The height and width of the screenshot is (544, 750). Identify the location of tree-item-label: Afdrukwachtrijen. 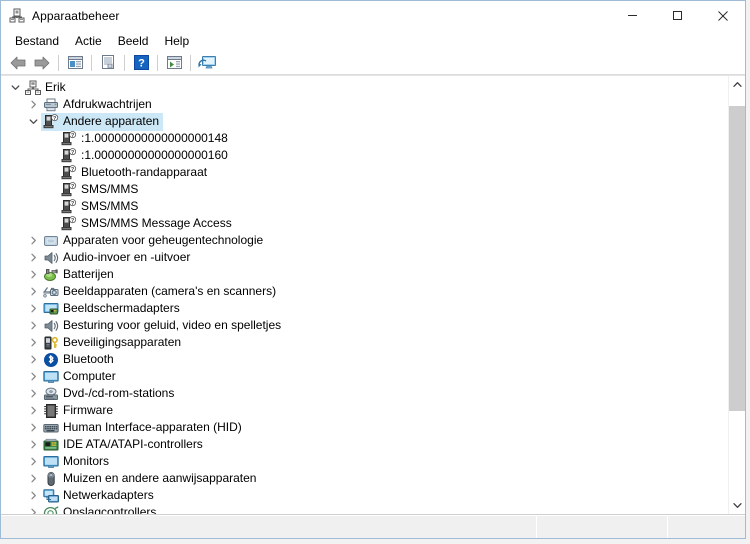
(107, 104).